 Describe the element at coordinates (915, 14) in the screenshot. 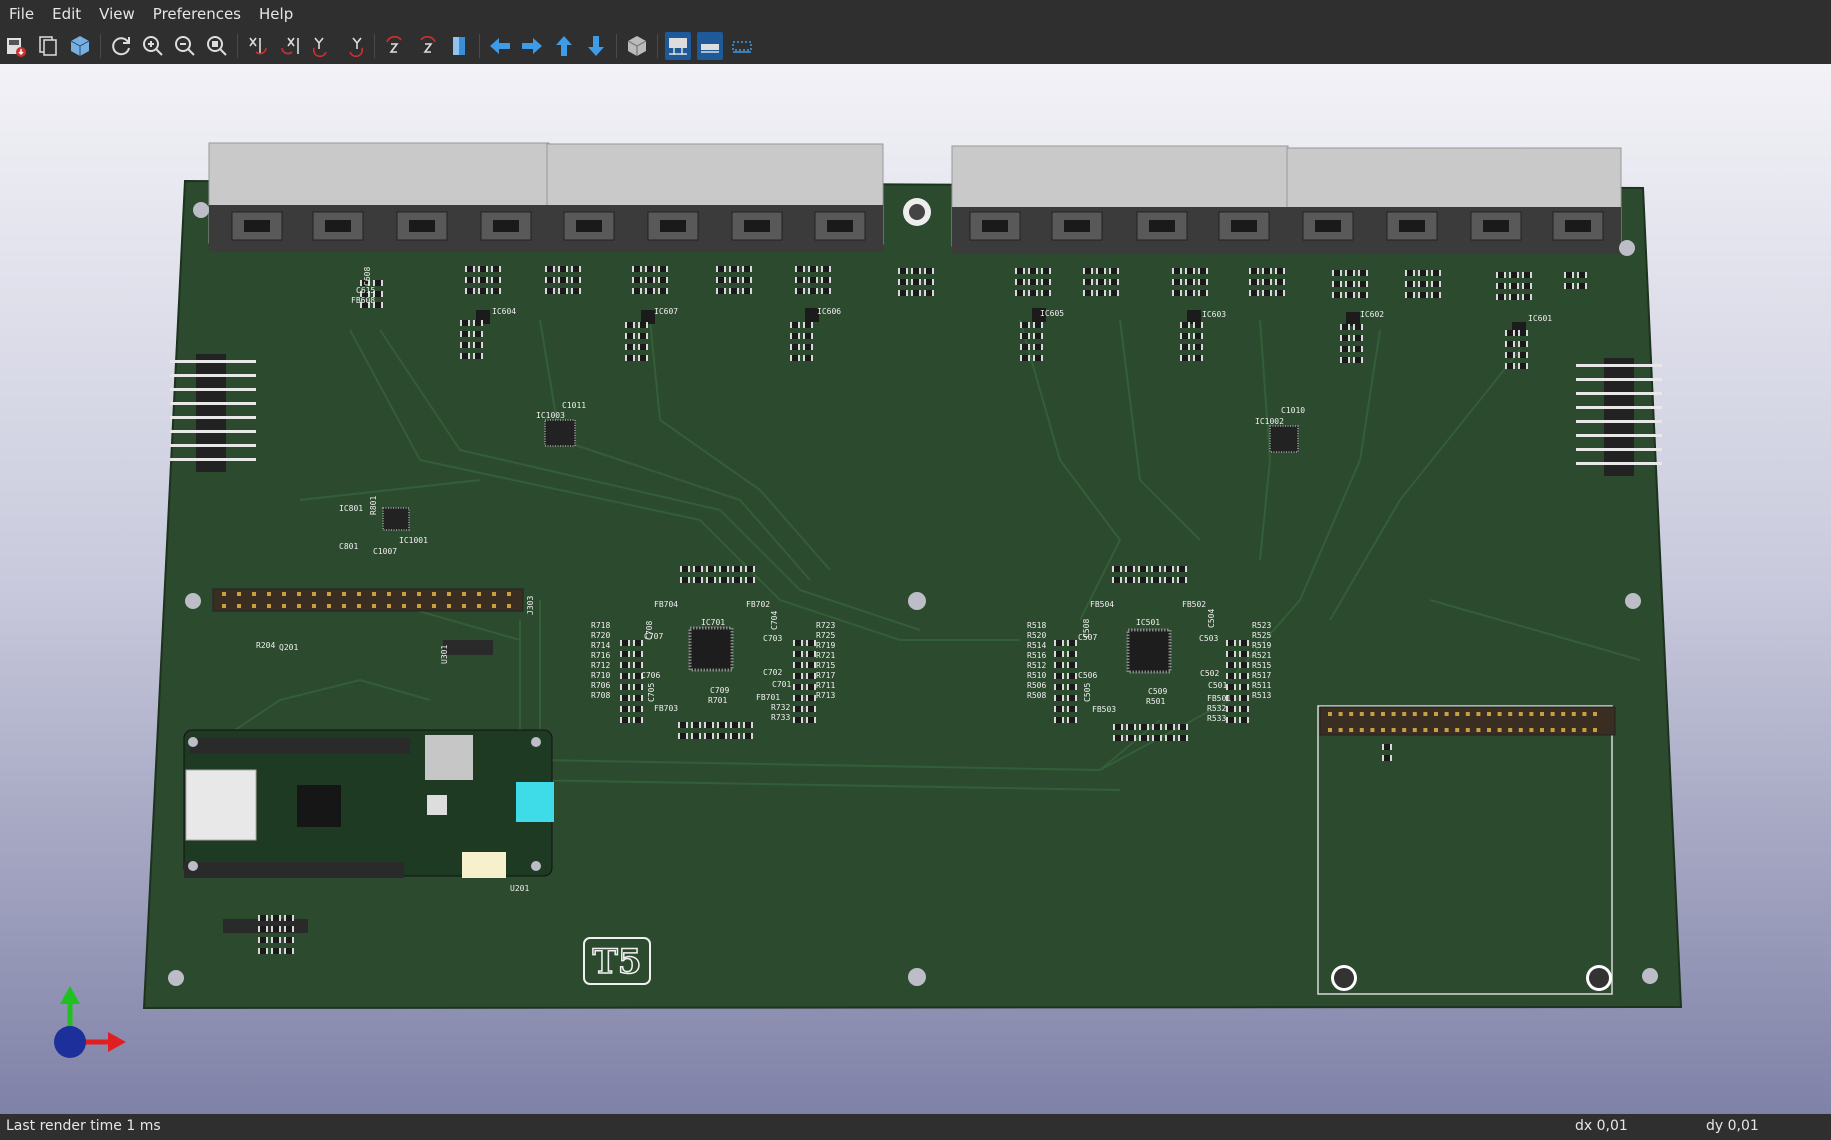

I see `menu-bar: File Edit View Preferences Help` at that location.